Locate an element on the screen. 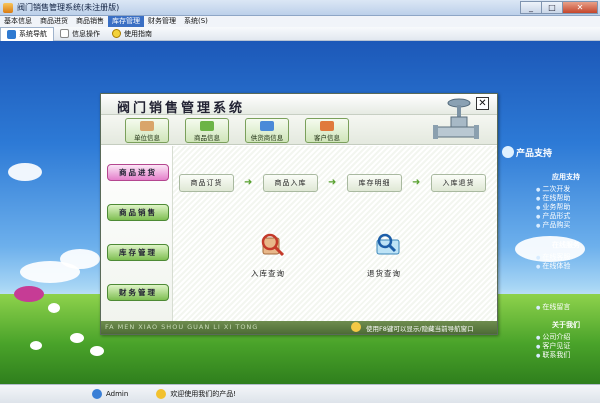  supplier-info-button: 供货商信息 is located at coordinates (267, 130).